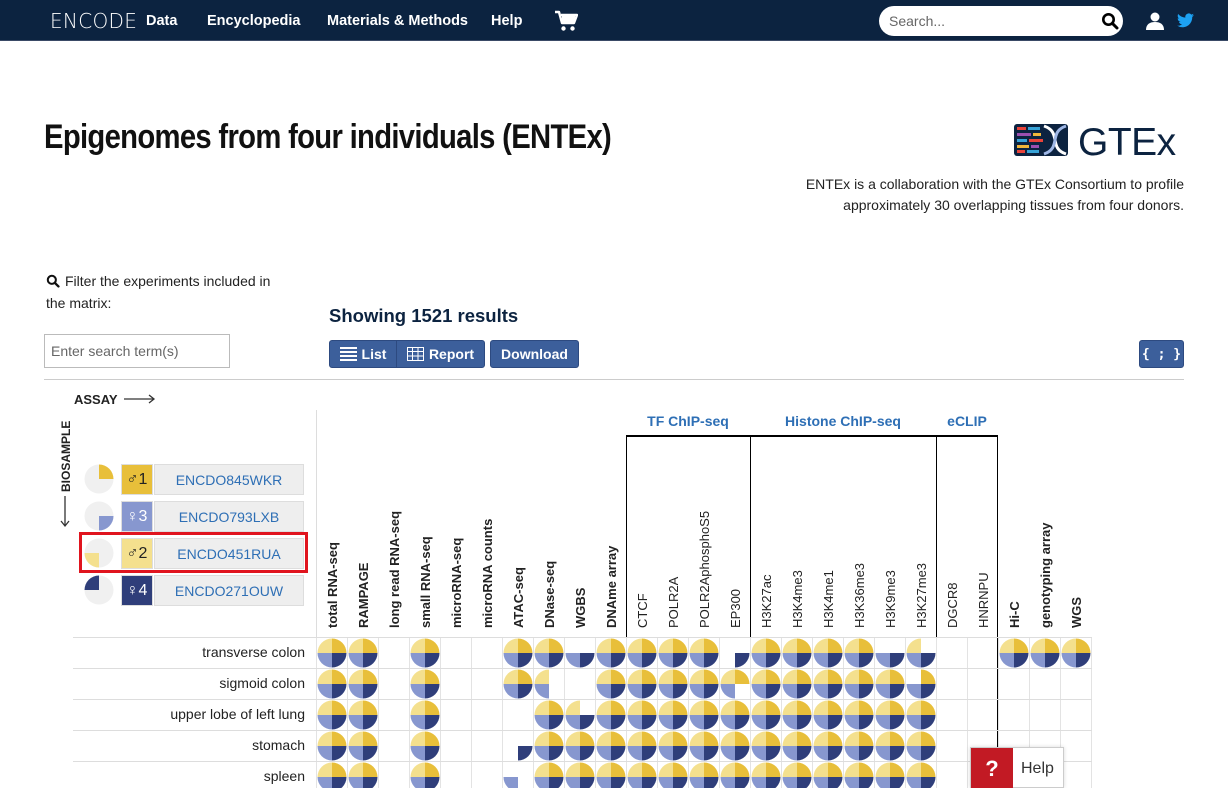 The height and width of the screenshot is (788, 1228). I want to click on donor-sex-badge: ♀3, so click(137, 516).